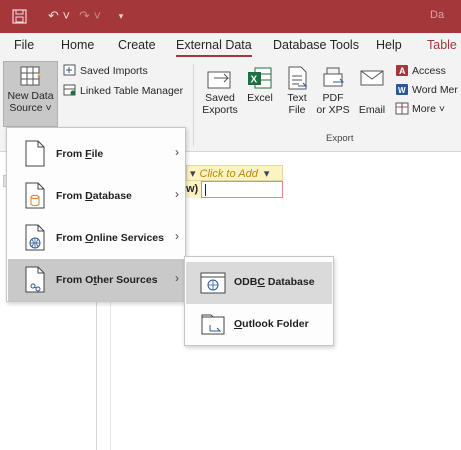 The width and height of the screenshot is (461, 450). I want to click on svg-text: X, so click(254, 80).